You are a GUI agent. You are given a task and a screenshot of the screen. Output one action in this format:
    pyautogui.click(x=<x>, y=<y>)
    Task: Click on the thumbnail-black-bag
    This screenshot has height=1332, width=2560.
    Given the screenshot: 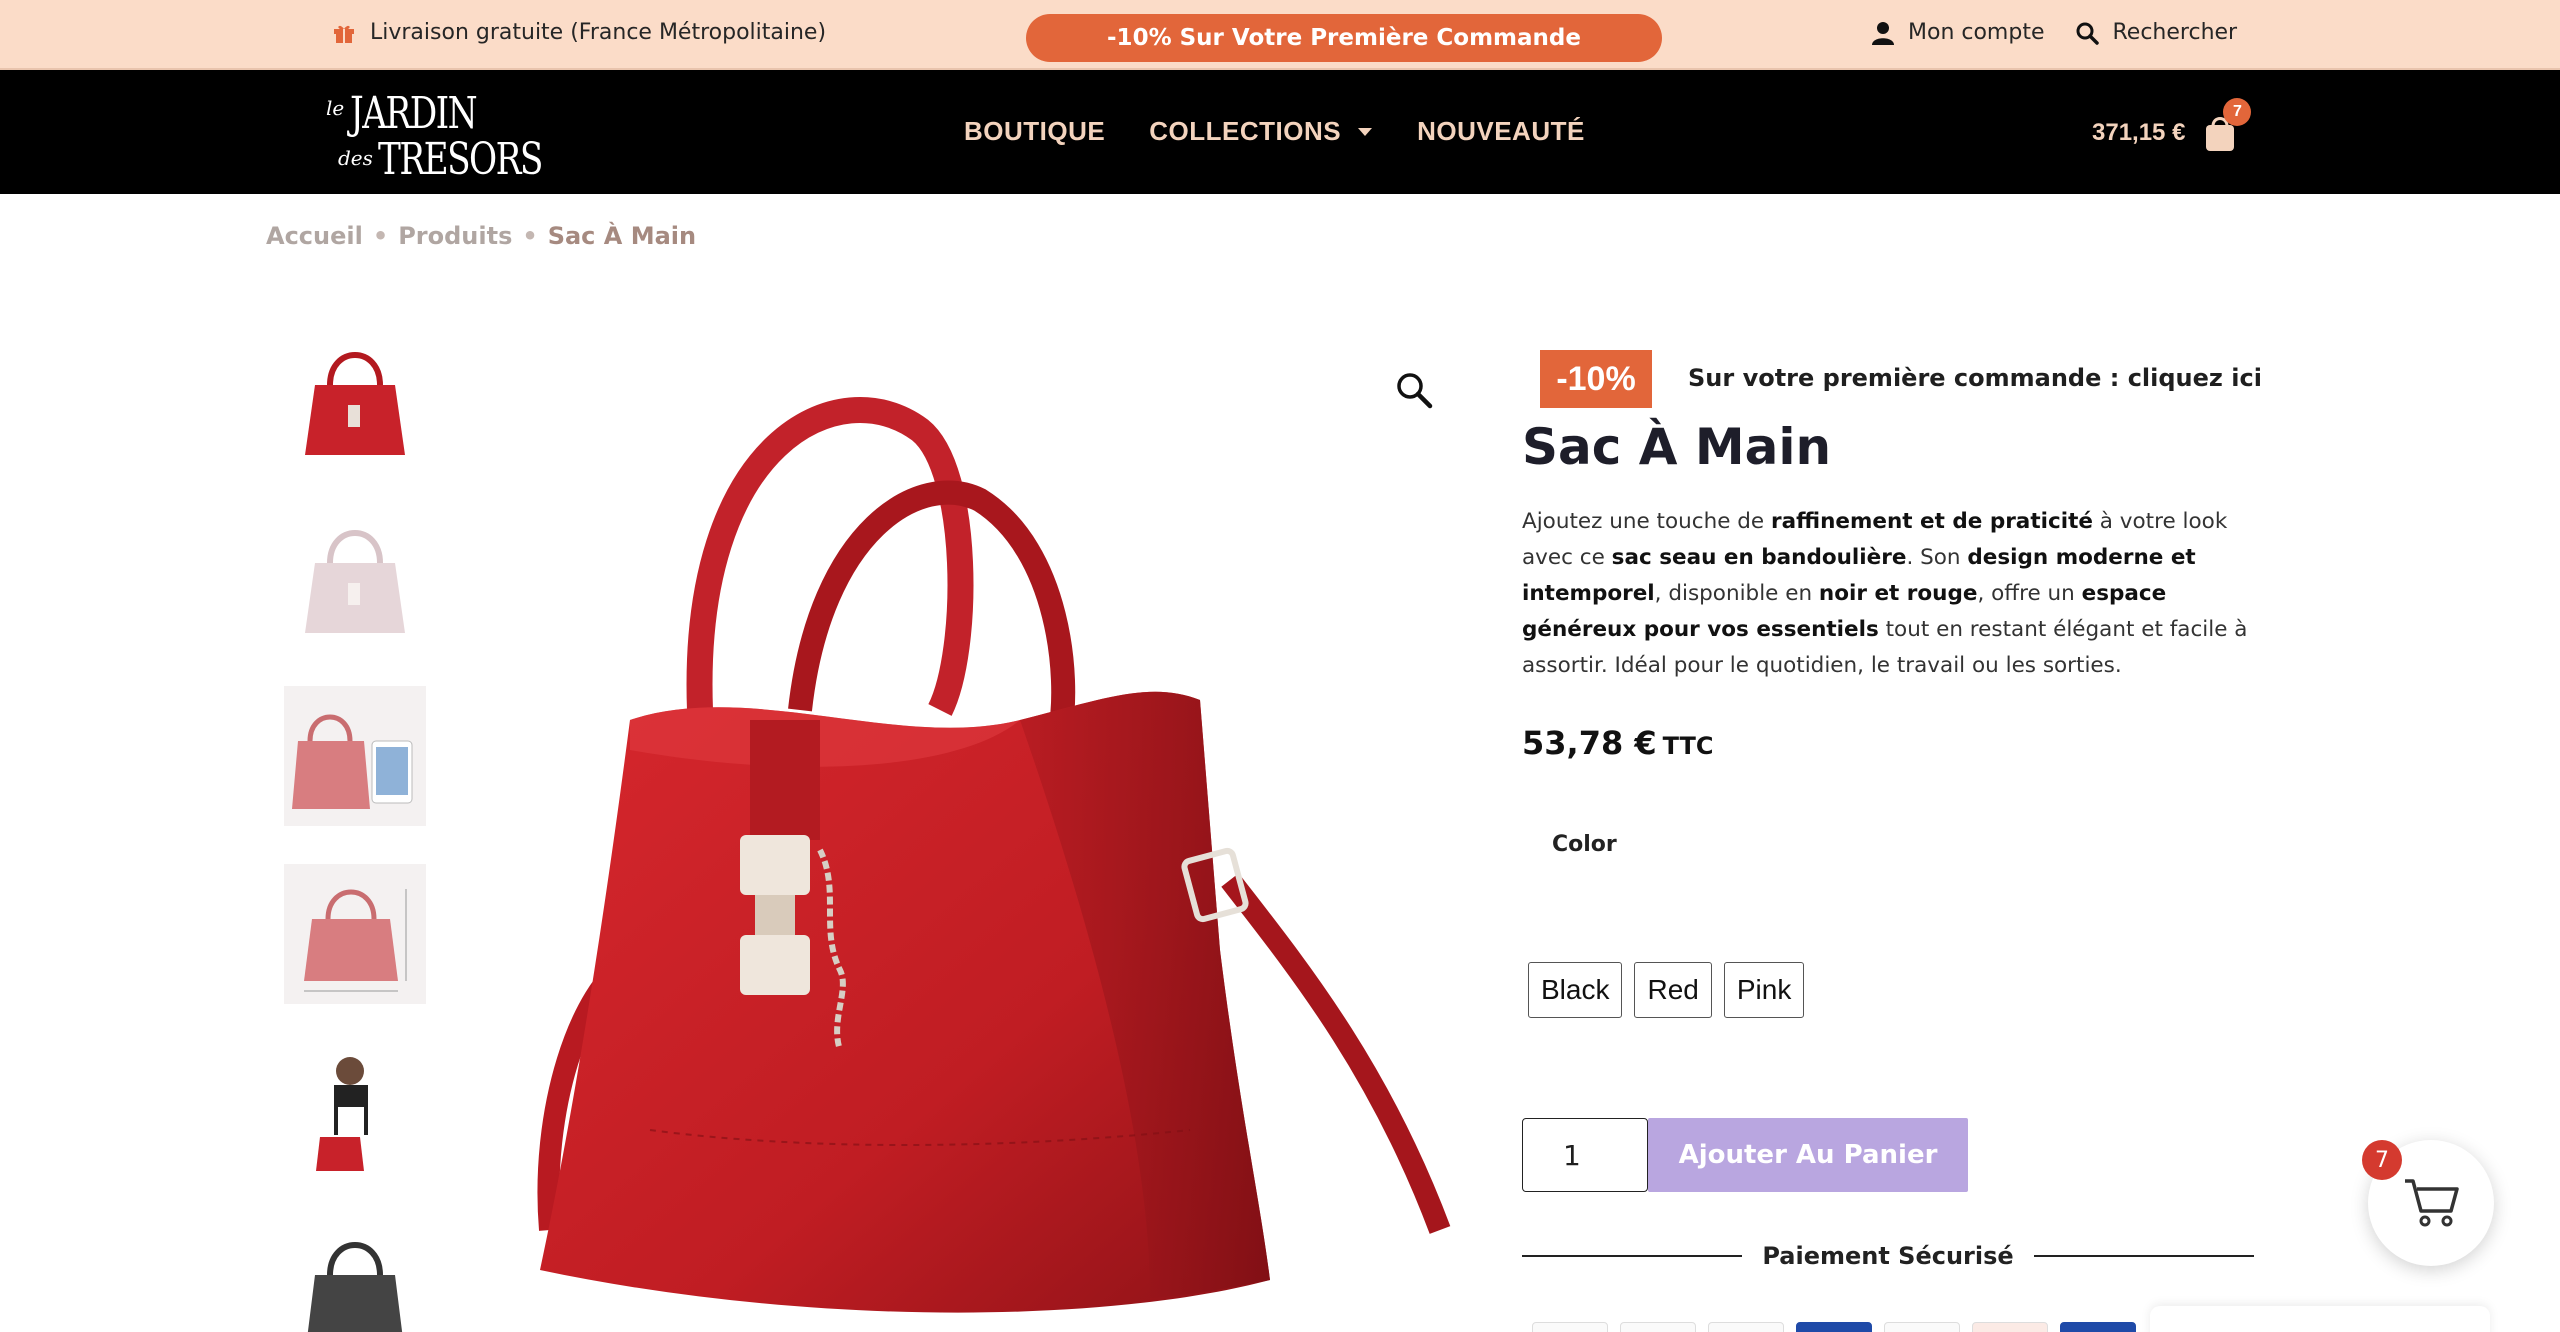 What is the action you would take?
    pyautogui.click(x=355, y=1276)
    